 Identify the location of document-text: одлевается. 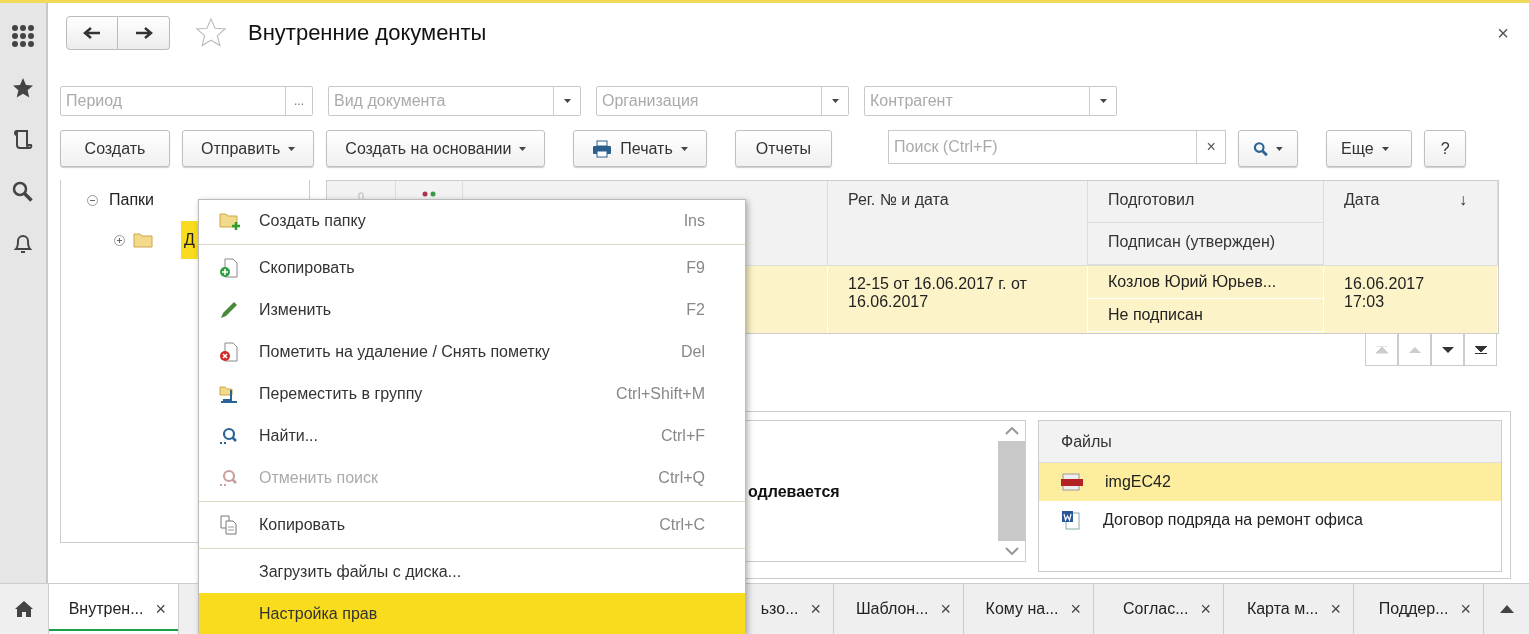
(794, 491).